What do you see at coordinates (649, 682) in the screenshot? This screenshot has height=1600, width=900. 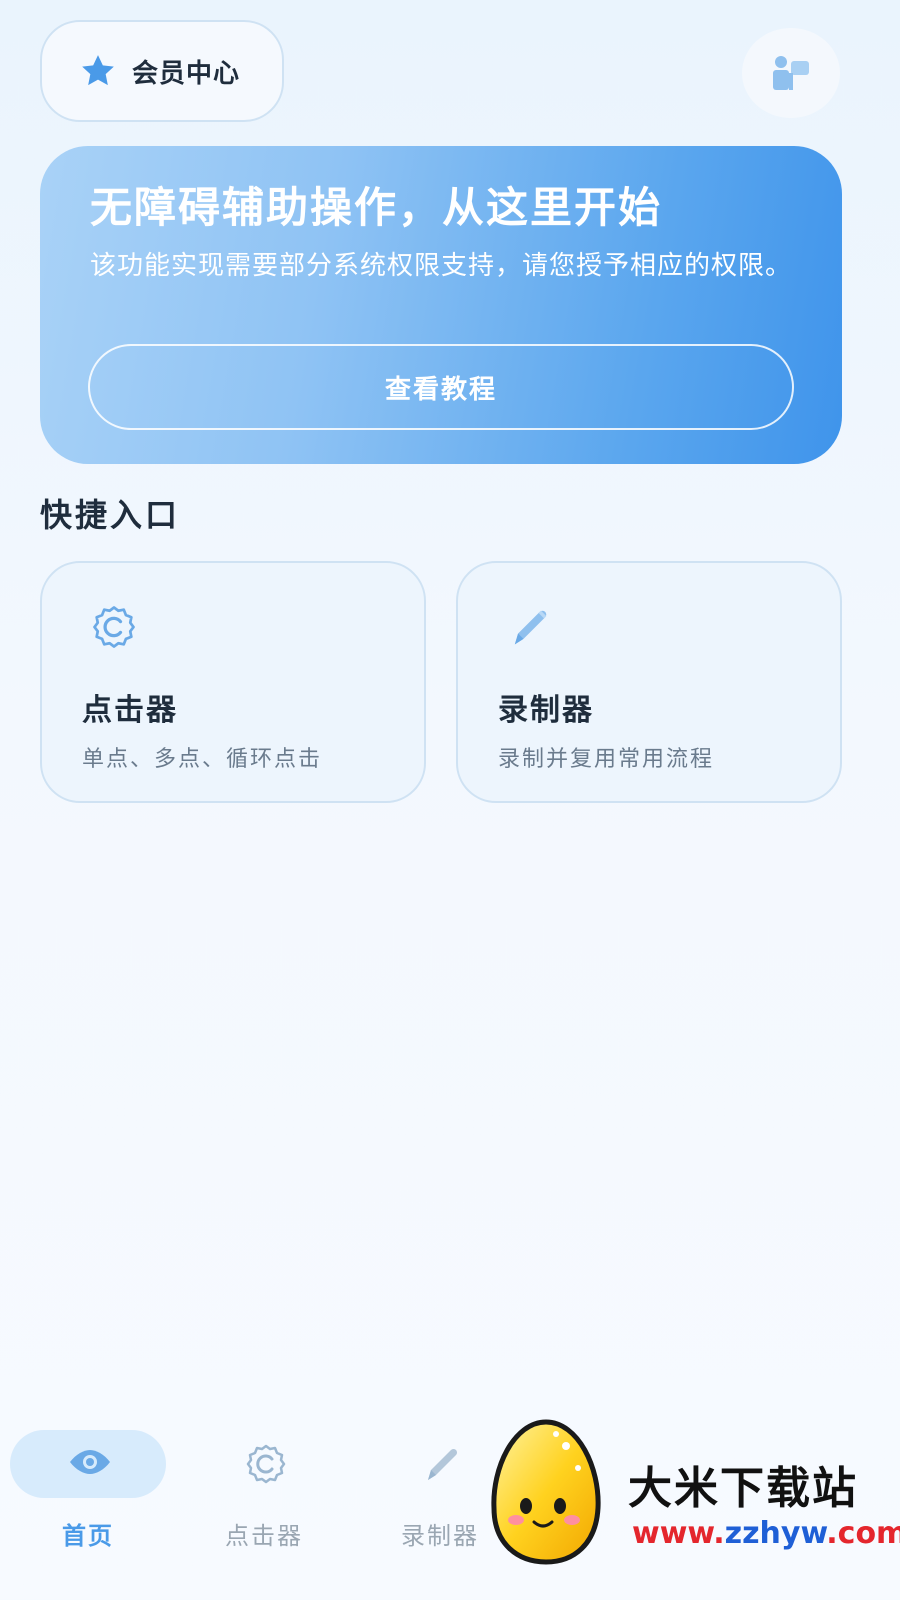 I see `recorder-card: 录制器 录制并复用常用流程` at bounding box center [649, 682].